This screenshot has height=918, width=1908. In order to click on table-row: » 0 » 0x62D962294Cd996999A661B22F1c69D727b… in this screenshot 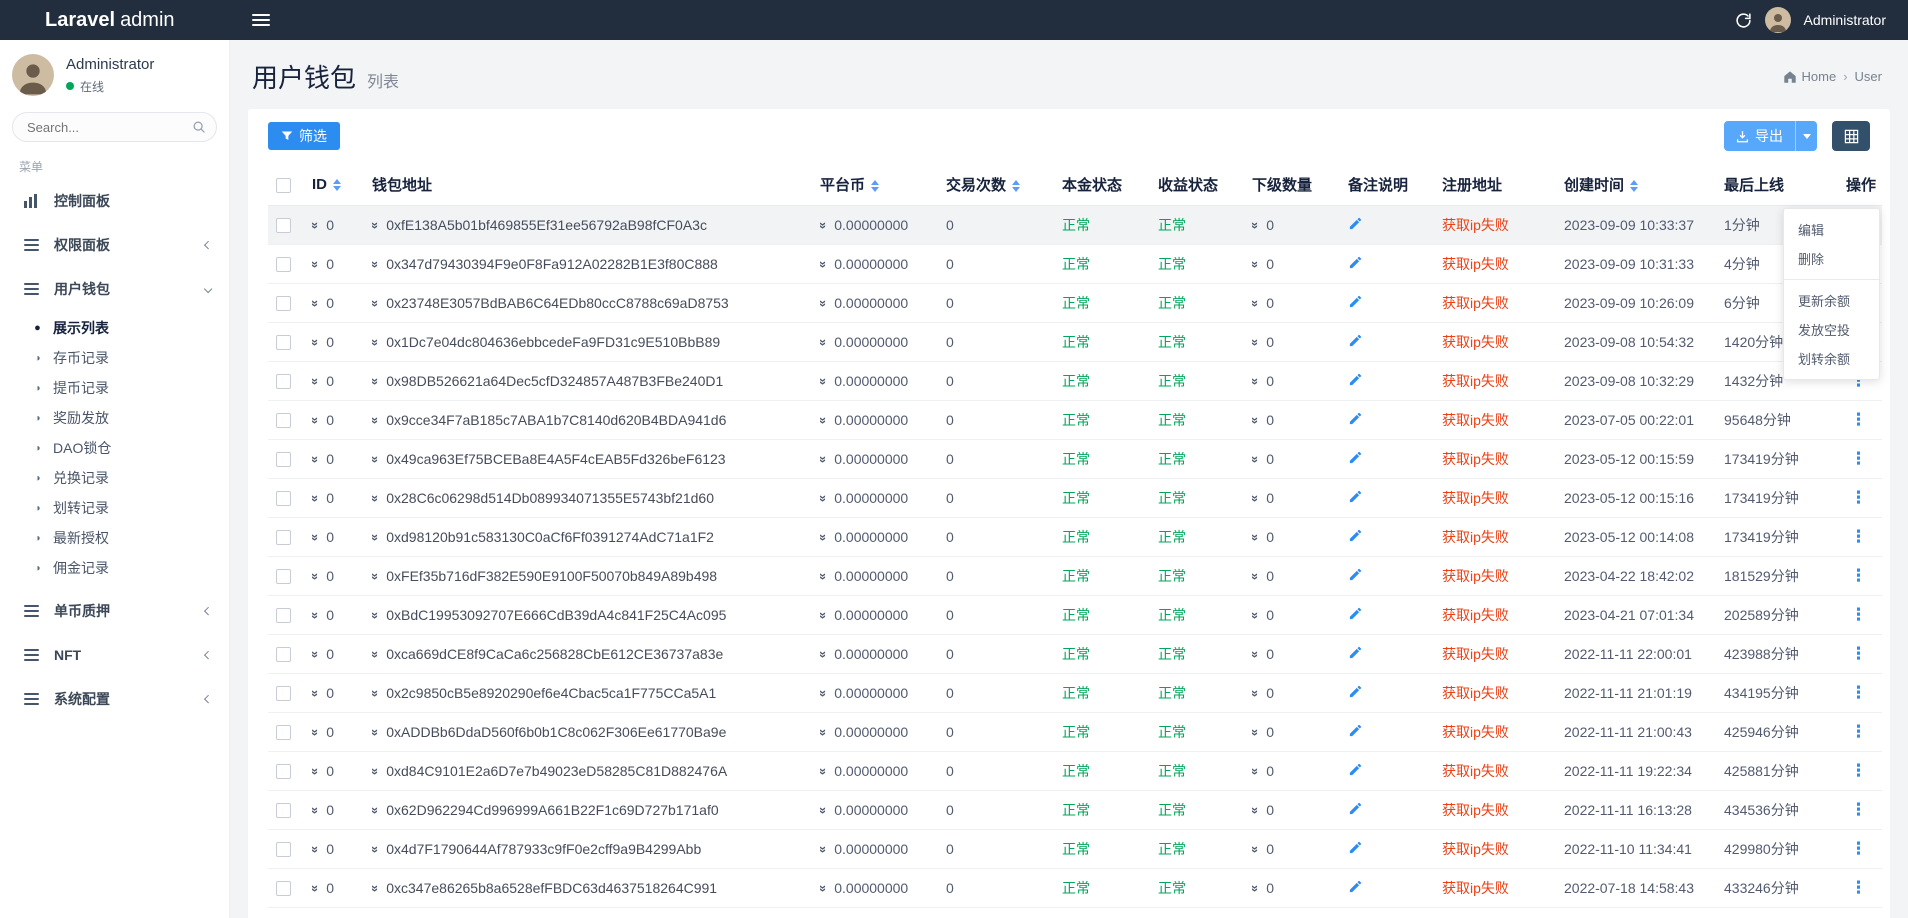, I will do `click(1075, 810)`.